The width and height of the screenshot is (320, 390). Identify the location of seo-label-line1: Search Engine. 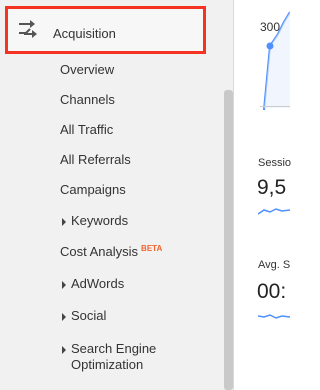
(114, 348).